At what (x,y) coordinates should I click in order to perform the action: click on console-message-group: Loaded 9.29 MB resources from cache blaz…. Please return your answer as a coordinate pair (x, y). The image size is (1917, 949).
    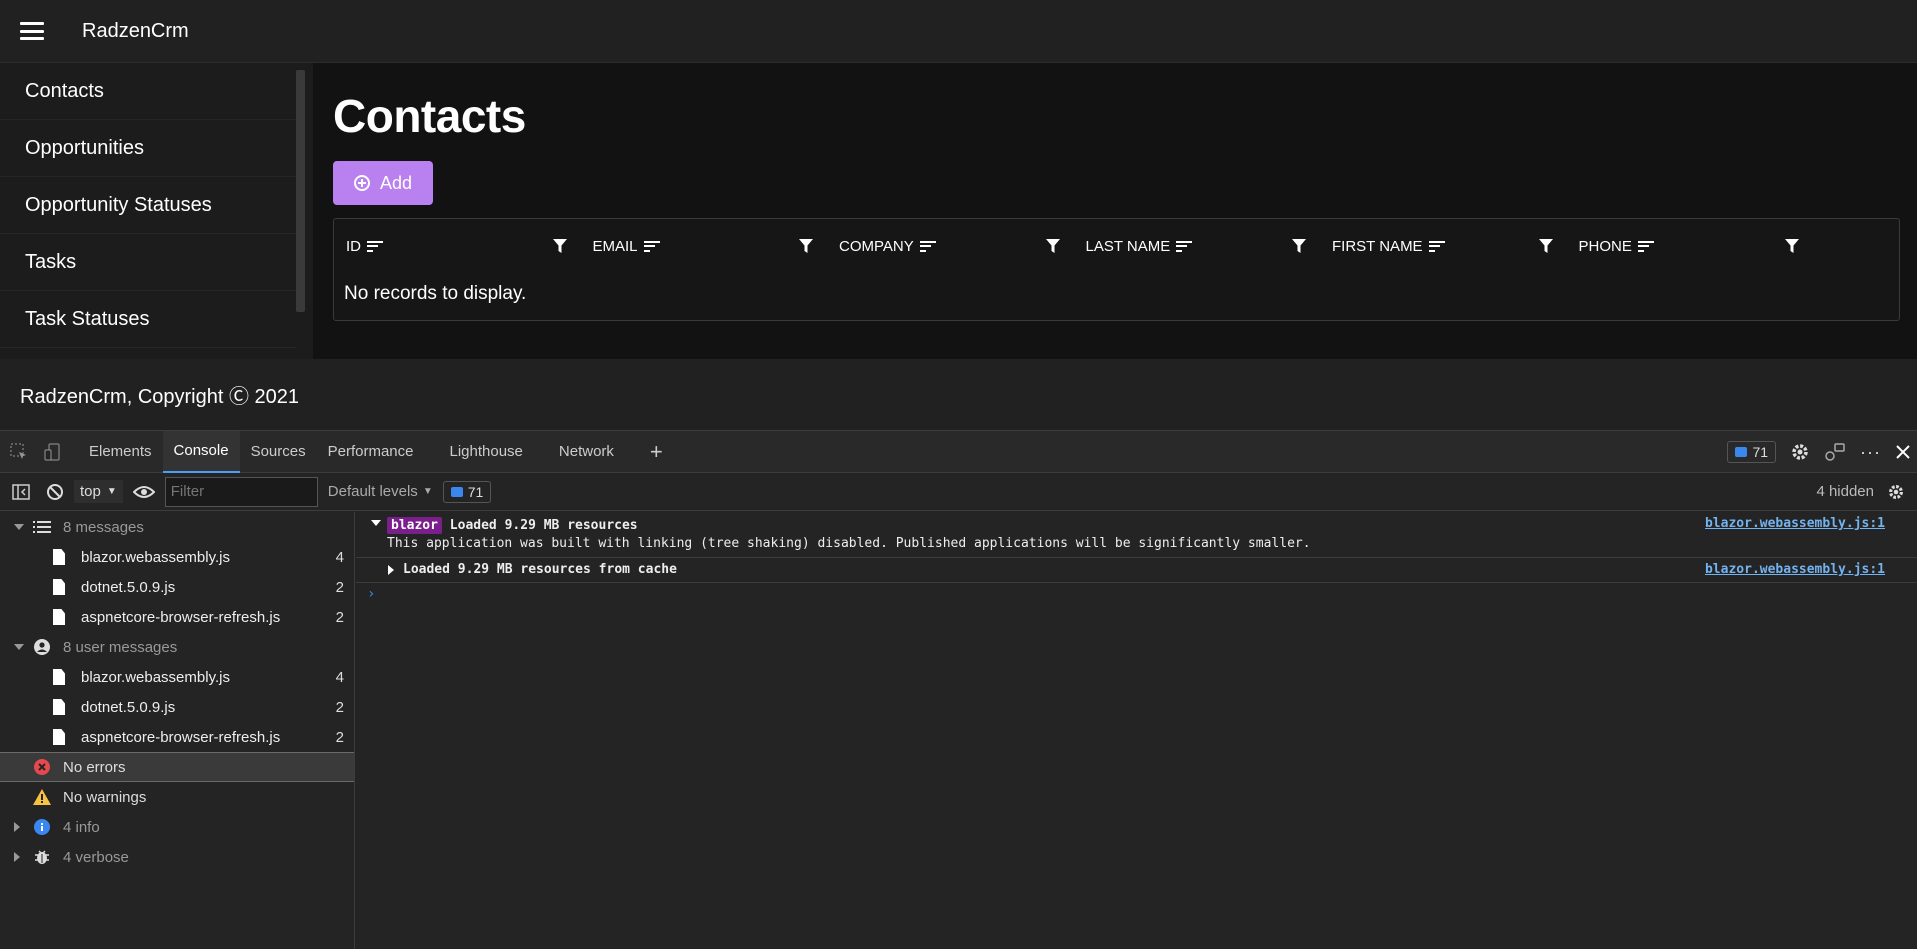
    Looking at the image, I should click on (1136, 570).